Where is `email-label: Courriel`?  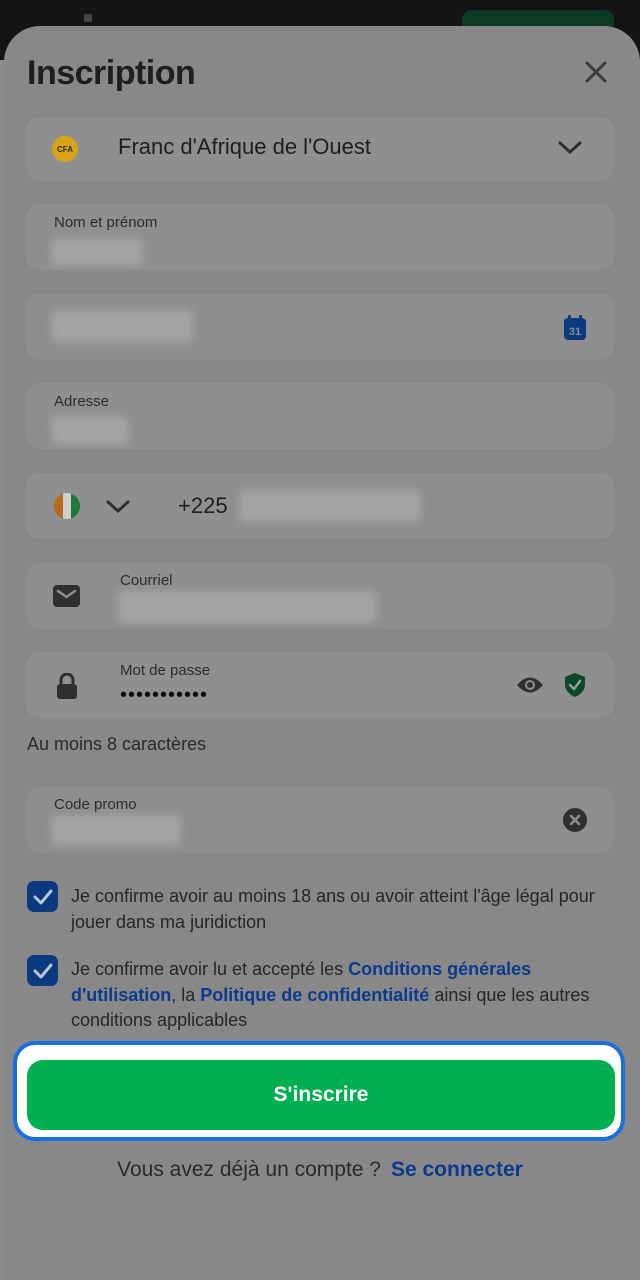 email-label: Courriel is located at coordinates (146, 580).